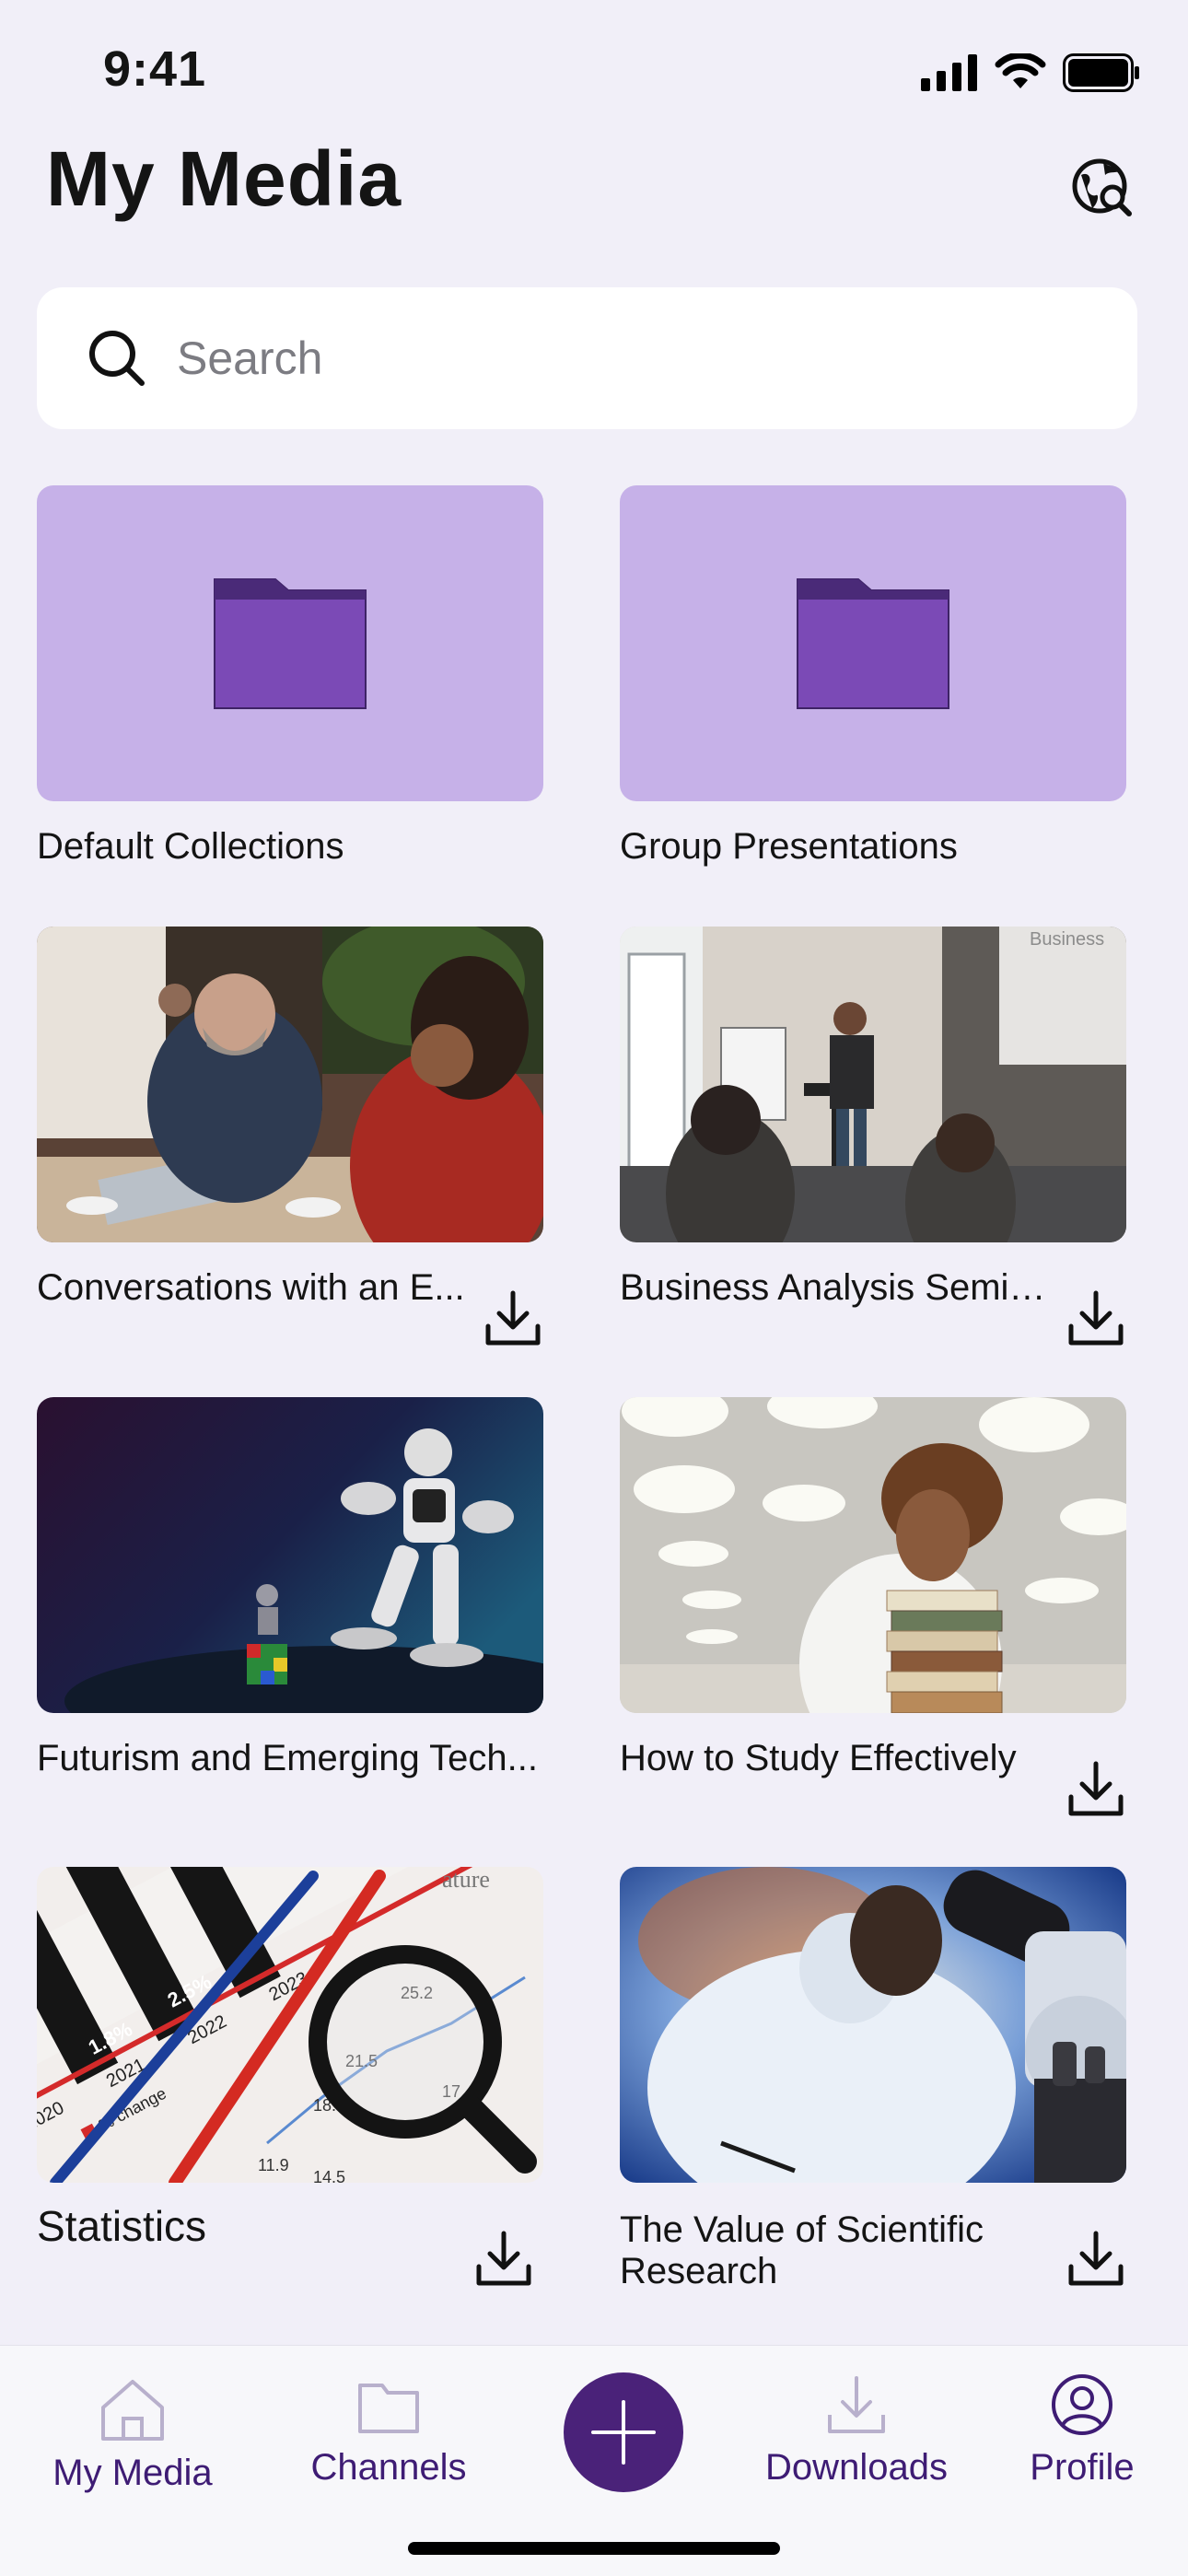 The image size is (1188, 2576). Describe the element at coordinates (594, 2548) in the screenshot. I see `home-indicator` at that location.